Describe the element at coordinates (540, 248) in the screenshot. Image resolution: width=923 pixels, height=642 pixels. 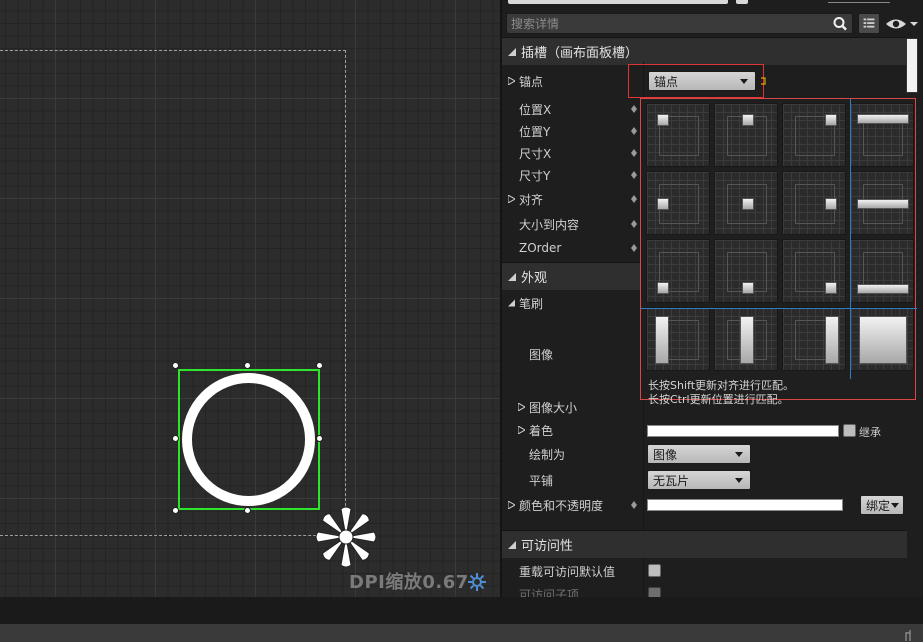
I see `zorder-label: ZOrder` at that location.